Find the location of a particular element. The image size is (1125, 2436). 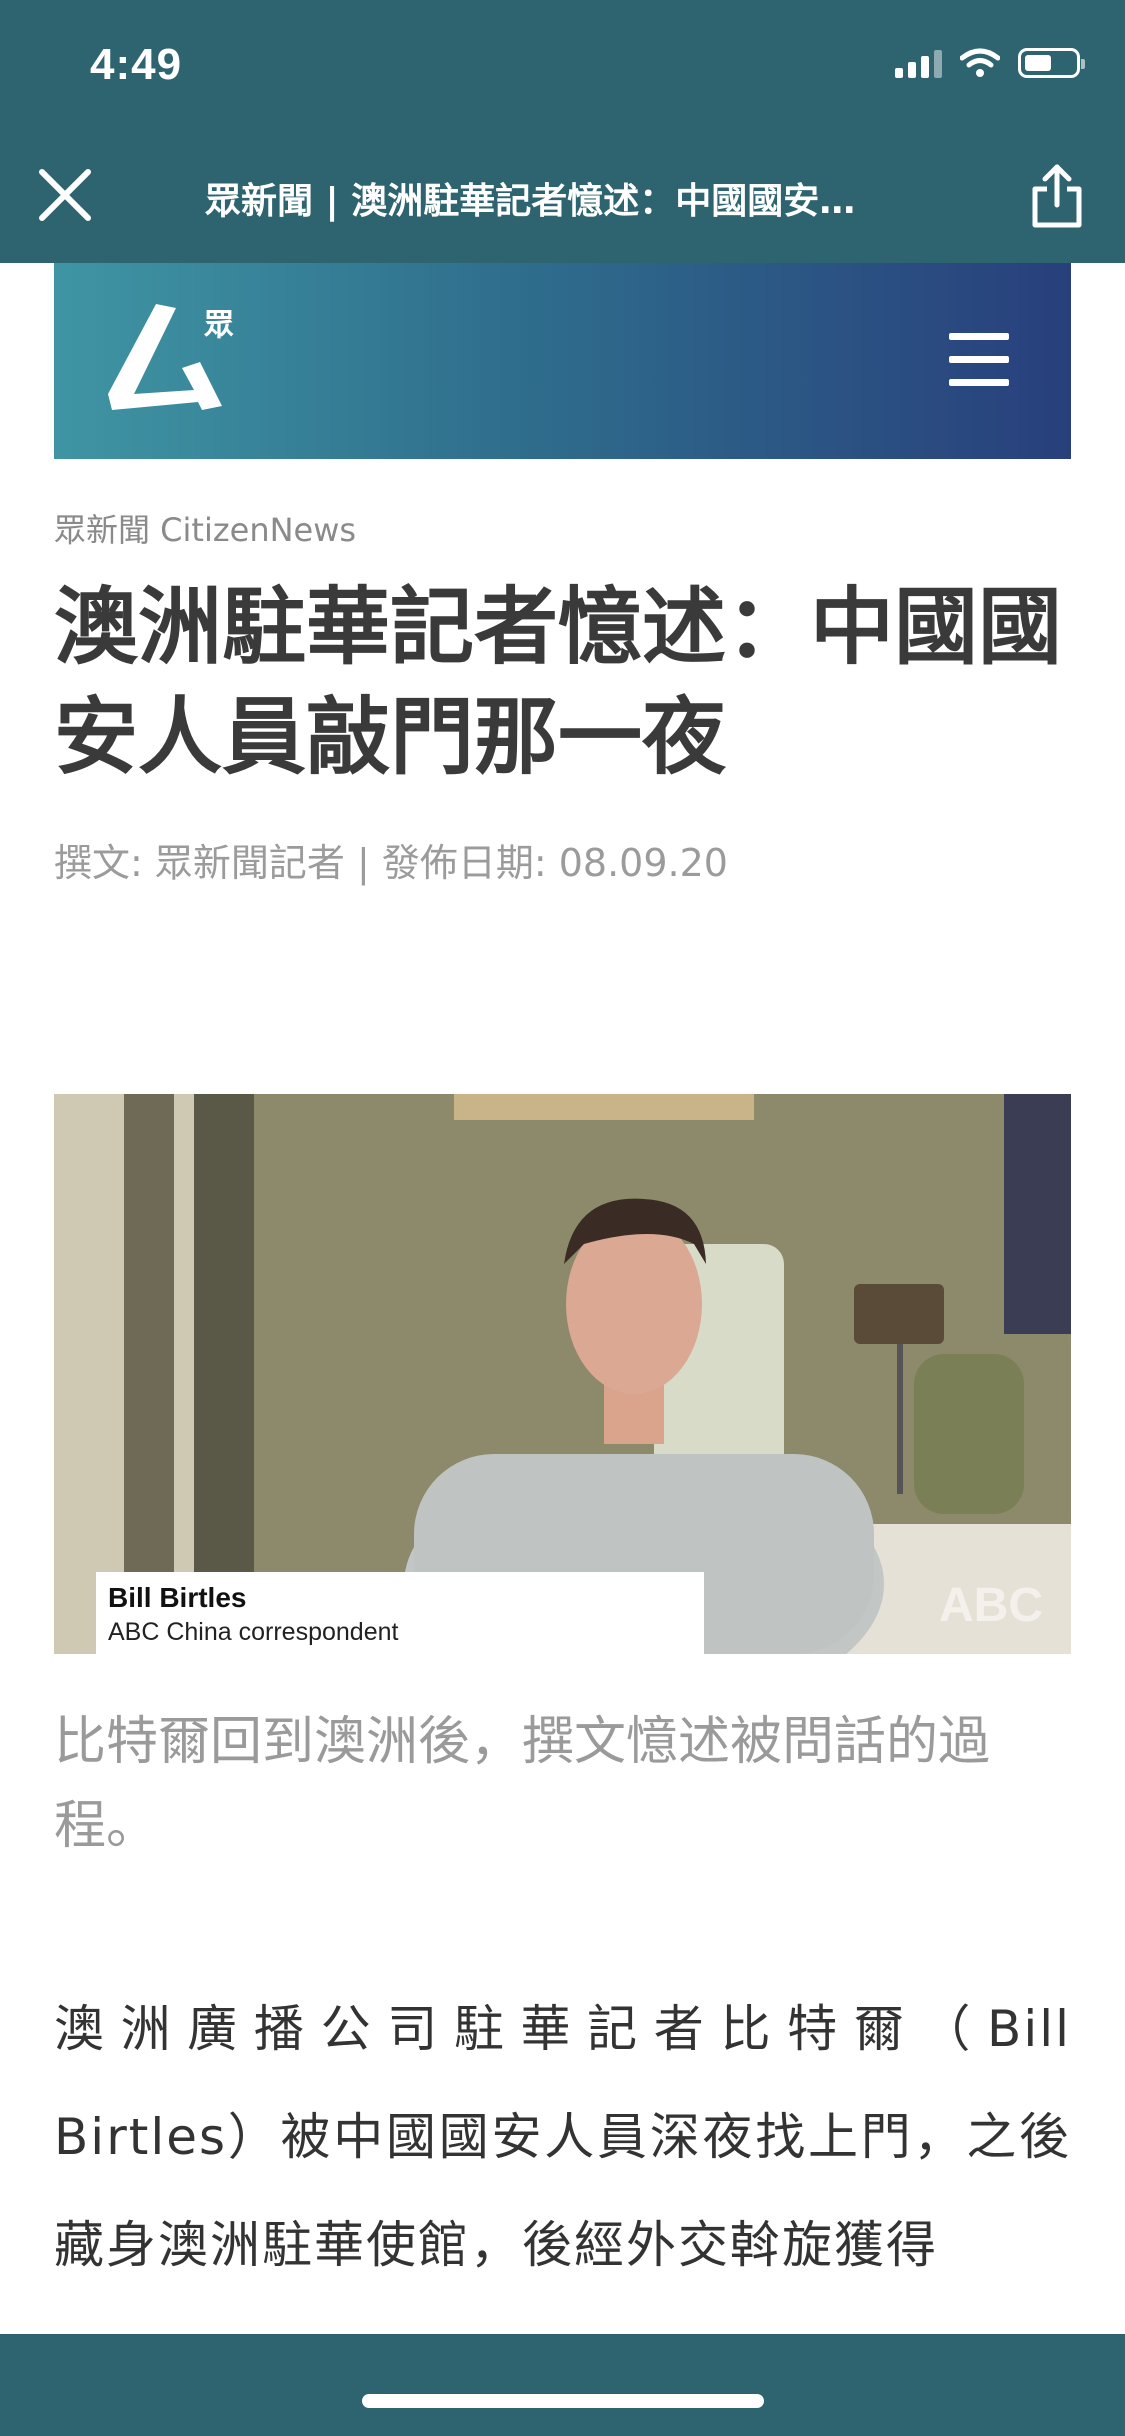

logo-text: 眾 is located at coordinates (219, 325).